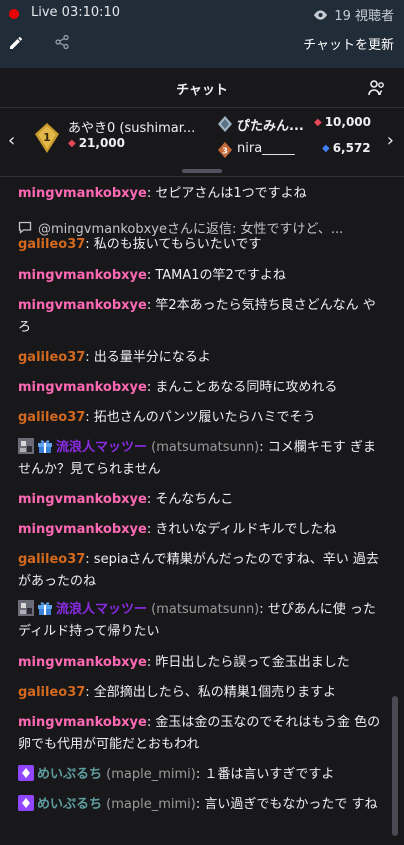 The image size is (404, 845). Describe the element at coordinates (248, 662) in the screenshot. I see `chat-text: : 昨日出したら誤って金玉出ました` at that location.